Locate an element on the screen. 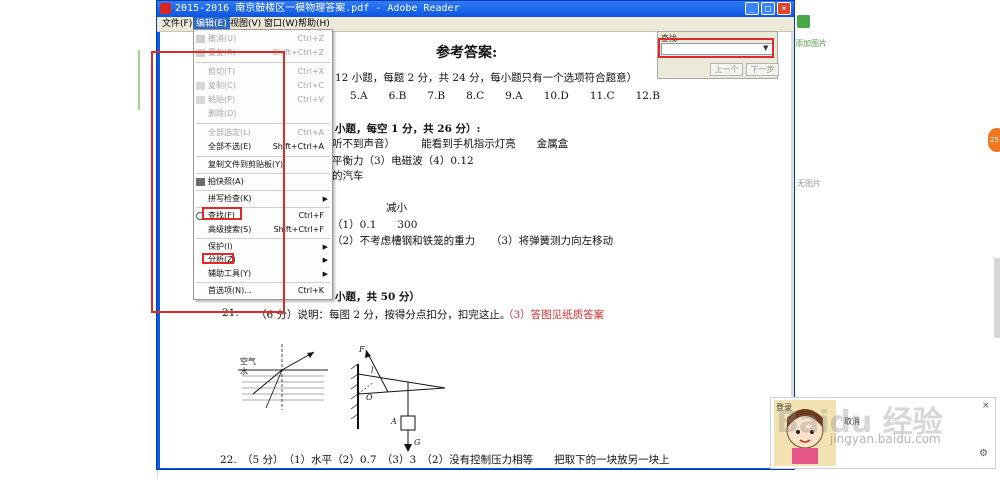 This screenshot has height=479, width=1000. green-accent-line is located at coordinates (139, 80).